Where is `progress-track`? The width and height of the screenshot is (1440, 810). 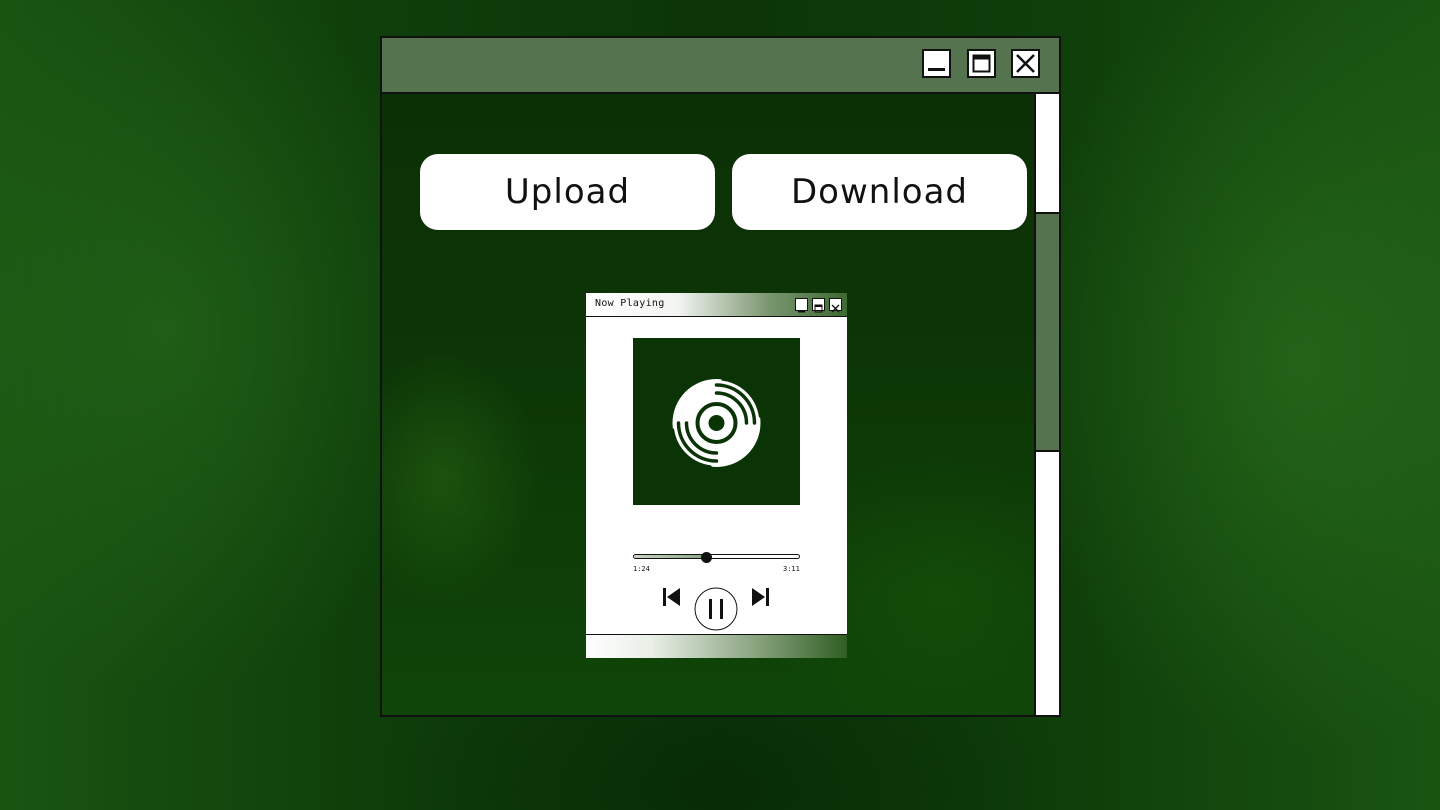 progress-track is located at coordinates (716, 556).